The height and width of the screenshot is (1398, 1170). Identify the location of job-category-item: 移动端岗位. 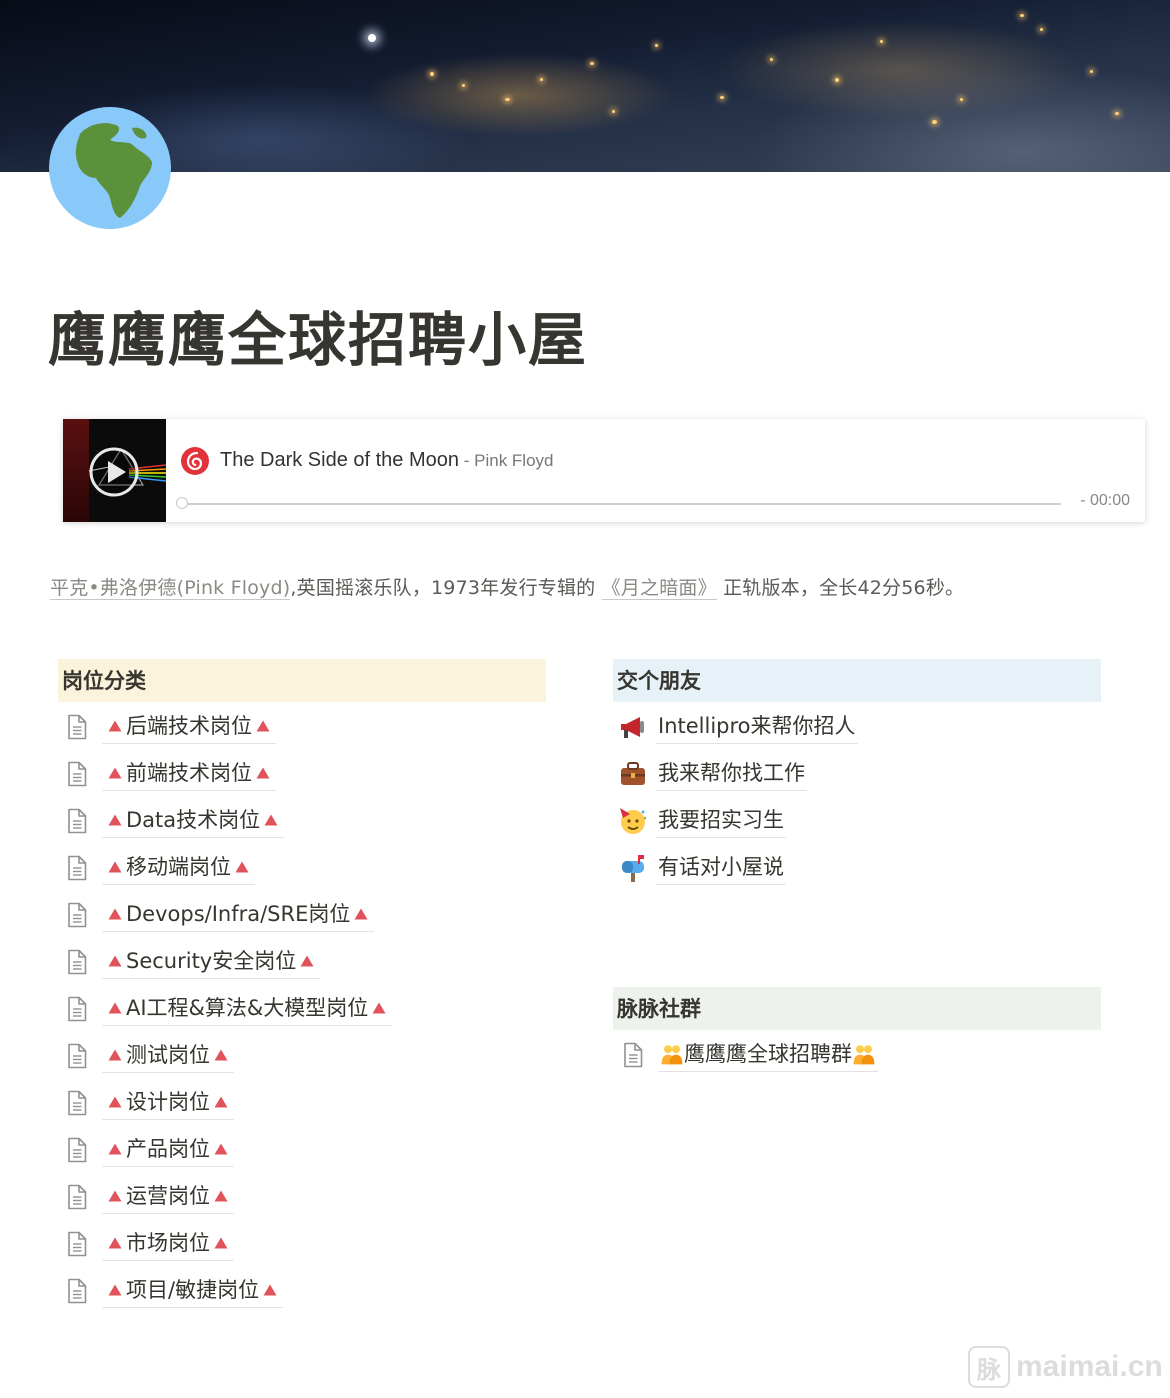
(160, 868).